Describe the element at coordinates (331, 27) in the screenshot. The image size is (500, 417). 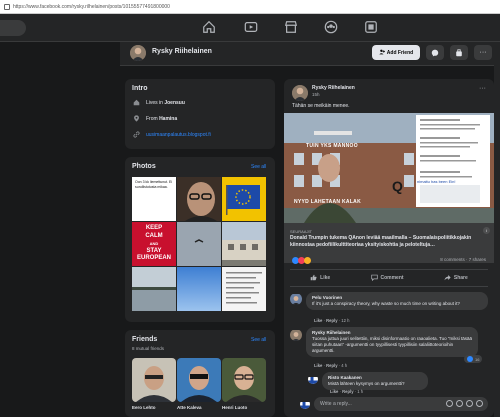
I see `groups-icon` at that location.